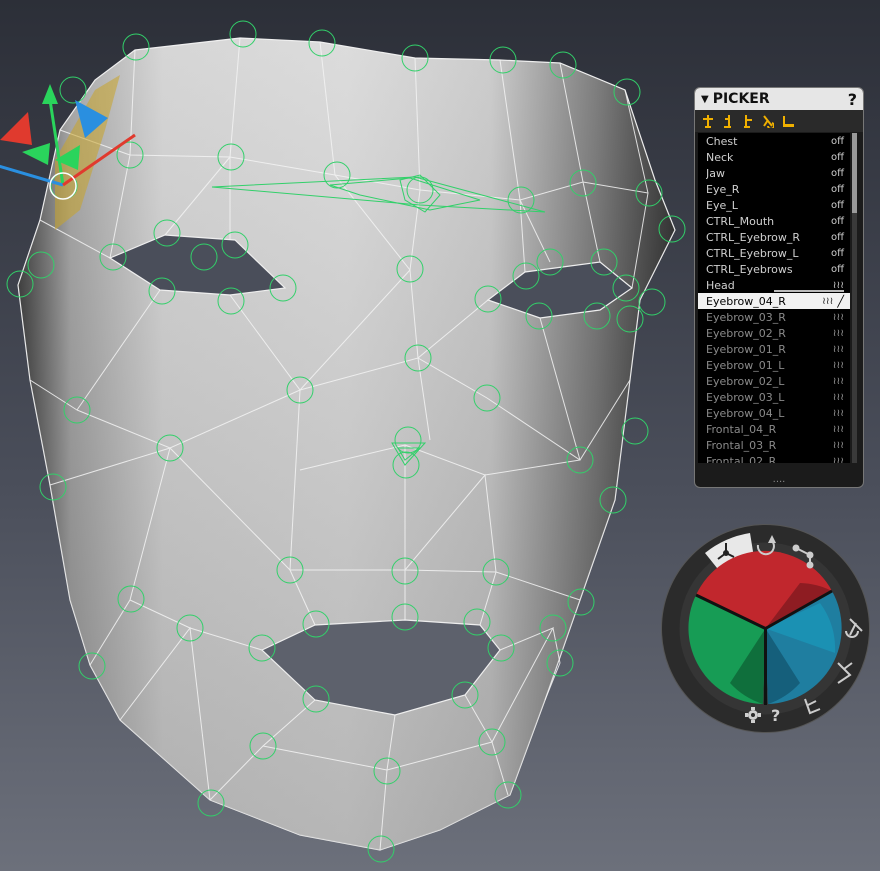 This screenshot has height=871, width=880. Describe the element at coordinates (720, 285) in the screenshot. I see `bone-name: Head` at that location.